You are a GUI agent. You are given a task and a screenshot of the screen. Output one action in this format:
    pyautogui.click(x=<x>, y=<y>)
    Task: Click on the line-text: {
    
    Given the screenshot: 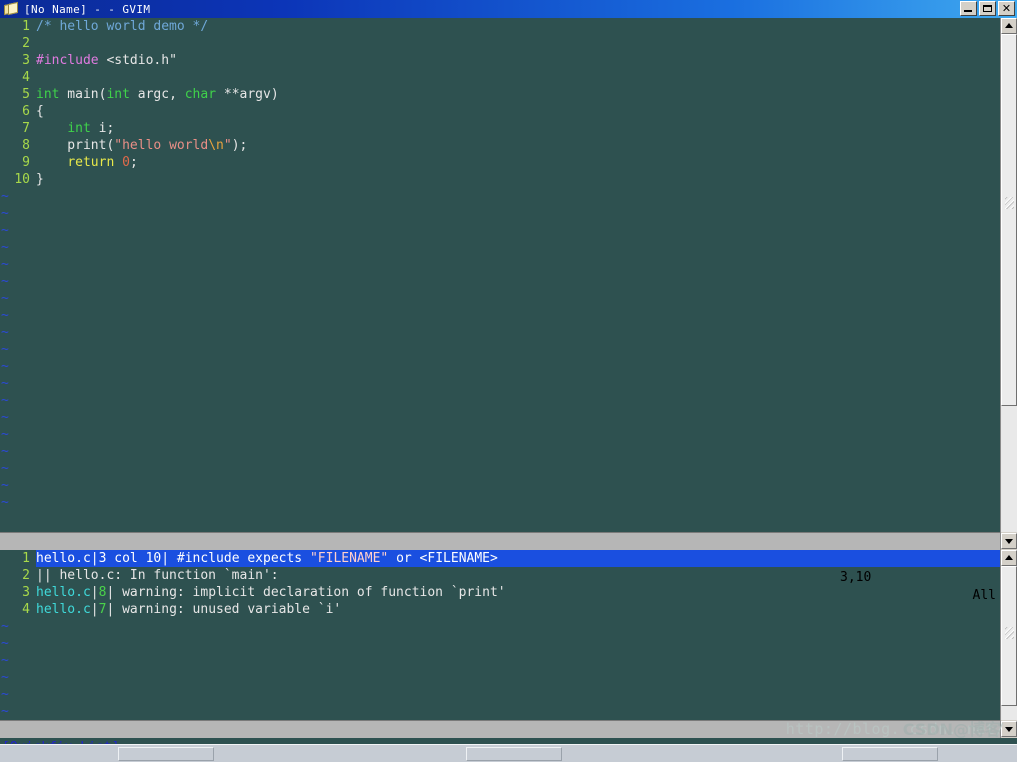 What is the action you would take?
    pyautogui.click(x=518, y=111)
    